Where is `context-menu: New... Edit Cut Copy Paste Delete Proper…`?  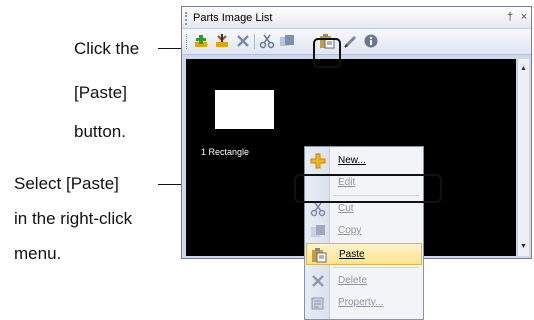
context-menu: New... Edit Cut Copy Paste Delete Proper… is located at coordinates (364, 233).